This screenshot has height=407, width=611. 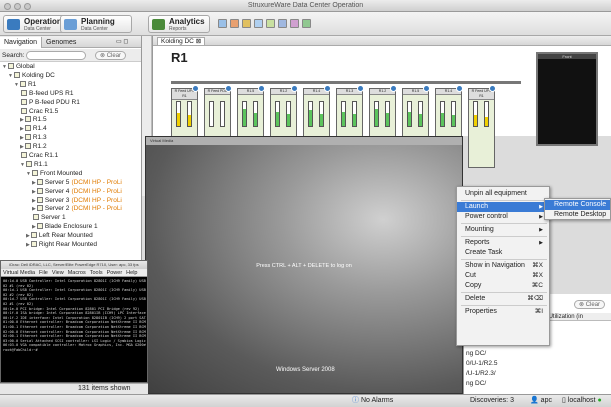 I want to click on menu-separator, so click(x=504, y=259).